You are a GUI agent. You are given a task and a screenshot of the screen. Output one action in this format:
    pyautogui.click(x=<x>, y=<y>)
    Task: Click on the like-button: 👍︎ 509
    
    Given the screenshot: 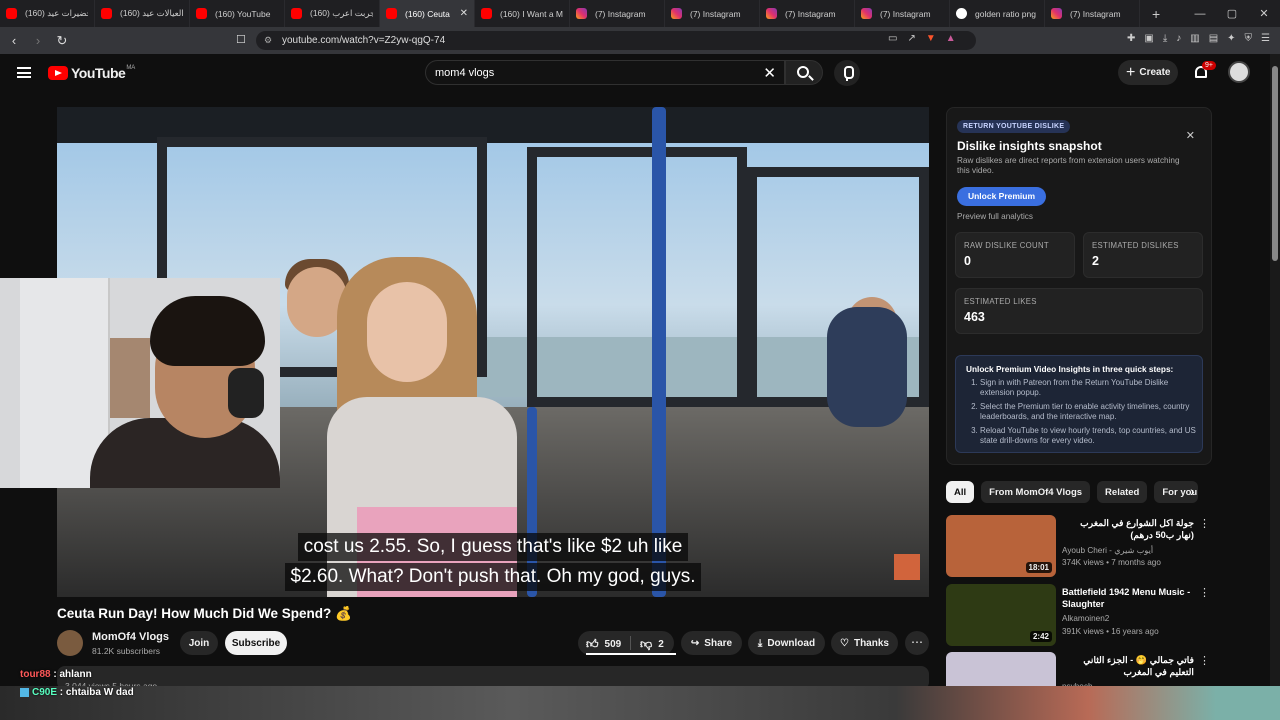 What is the action you would take?
    pyautogui.click(x=603, y=644)
    